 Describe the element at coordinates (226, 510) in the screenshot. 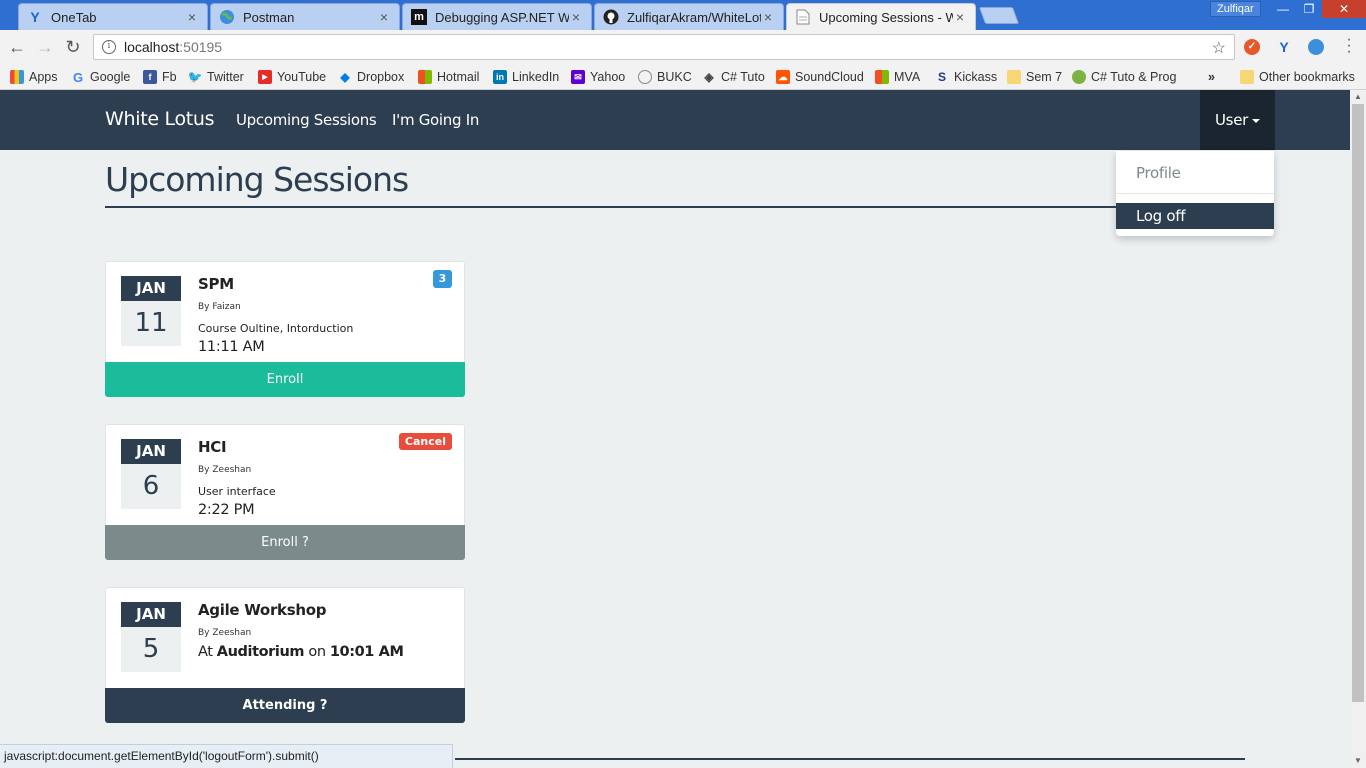

I see `session-time: 2:22 PM` at that location.